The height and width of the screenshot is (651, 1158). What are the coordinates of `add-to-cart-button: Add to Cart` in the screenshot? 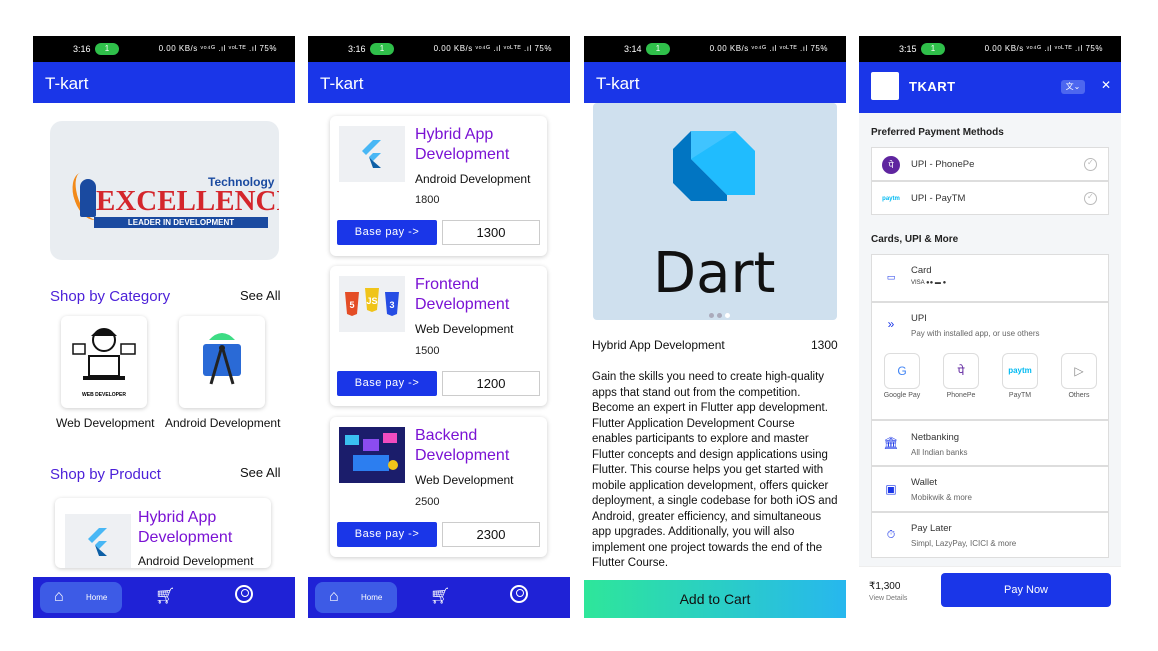 It's located at (715, 599).